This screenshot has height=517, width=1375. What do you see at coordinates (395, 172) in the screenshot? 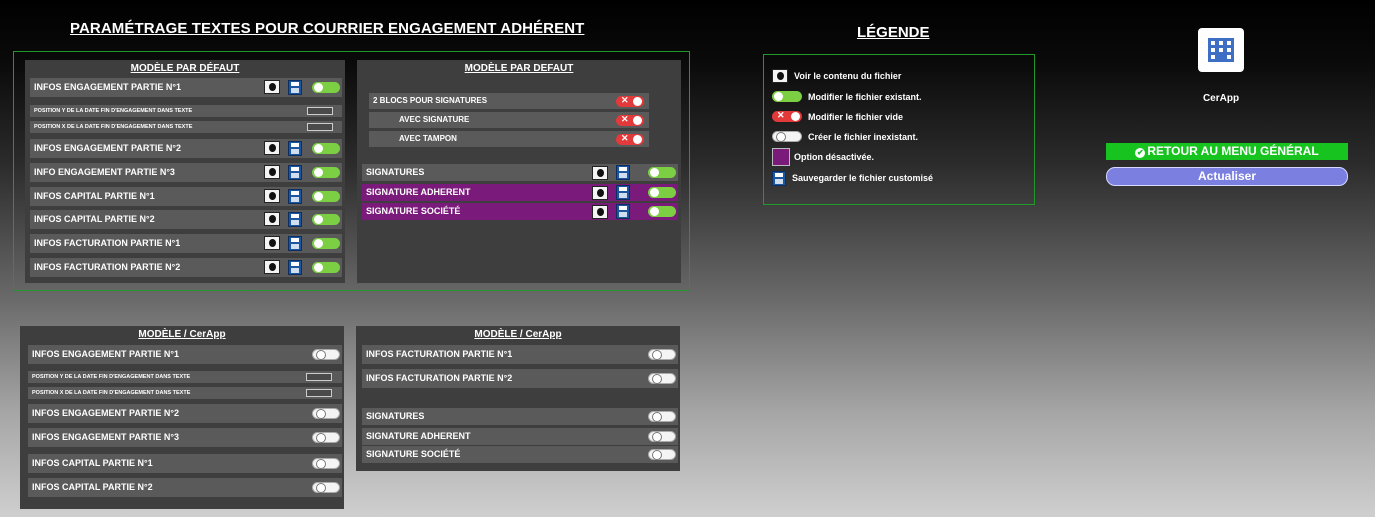
I see `row-label: SIGNATURES` at bounding box center [395, 172].